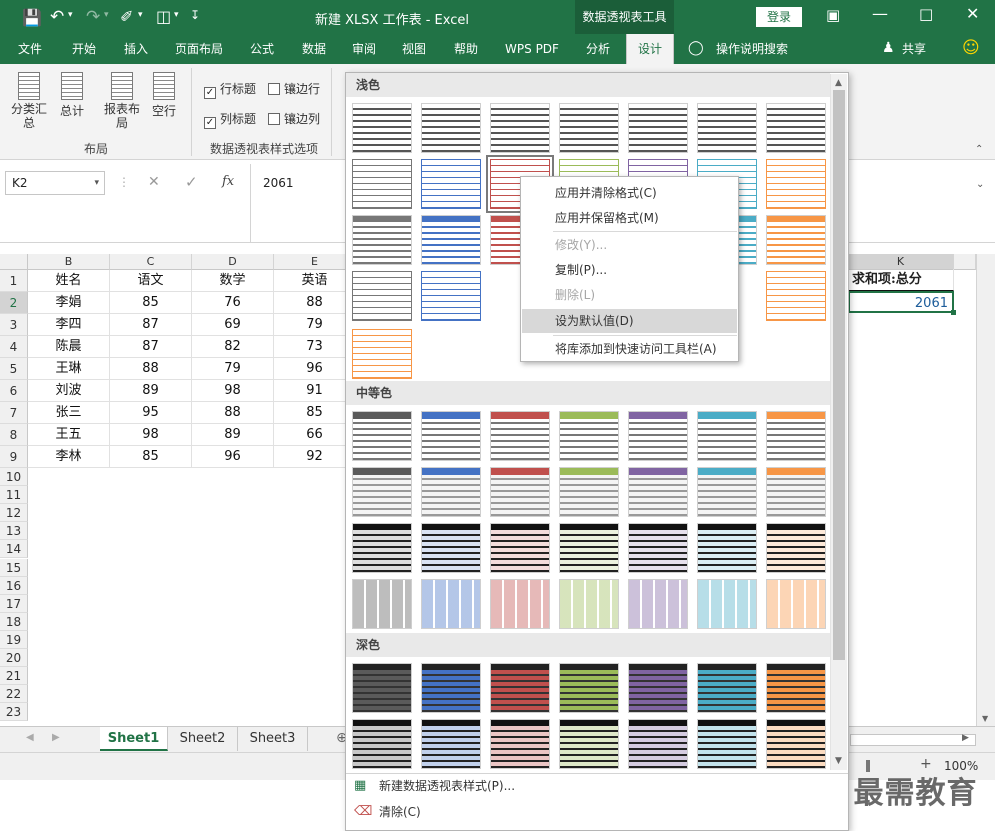  What do you see at coordinates (838, 761) in the screenshot?
I see `scroll-down-icon: ▼` at bounding box center [838, 761].